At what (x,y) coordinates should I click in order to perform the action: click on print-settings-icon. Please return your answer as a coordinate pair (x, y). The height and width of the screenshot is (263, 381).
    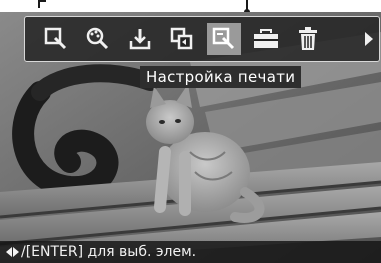
    Looking at the image, I should click on (223, 38).